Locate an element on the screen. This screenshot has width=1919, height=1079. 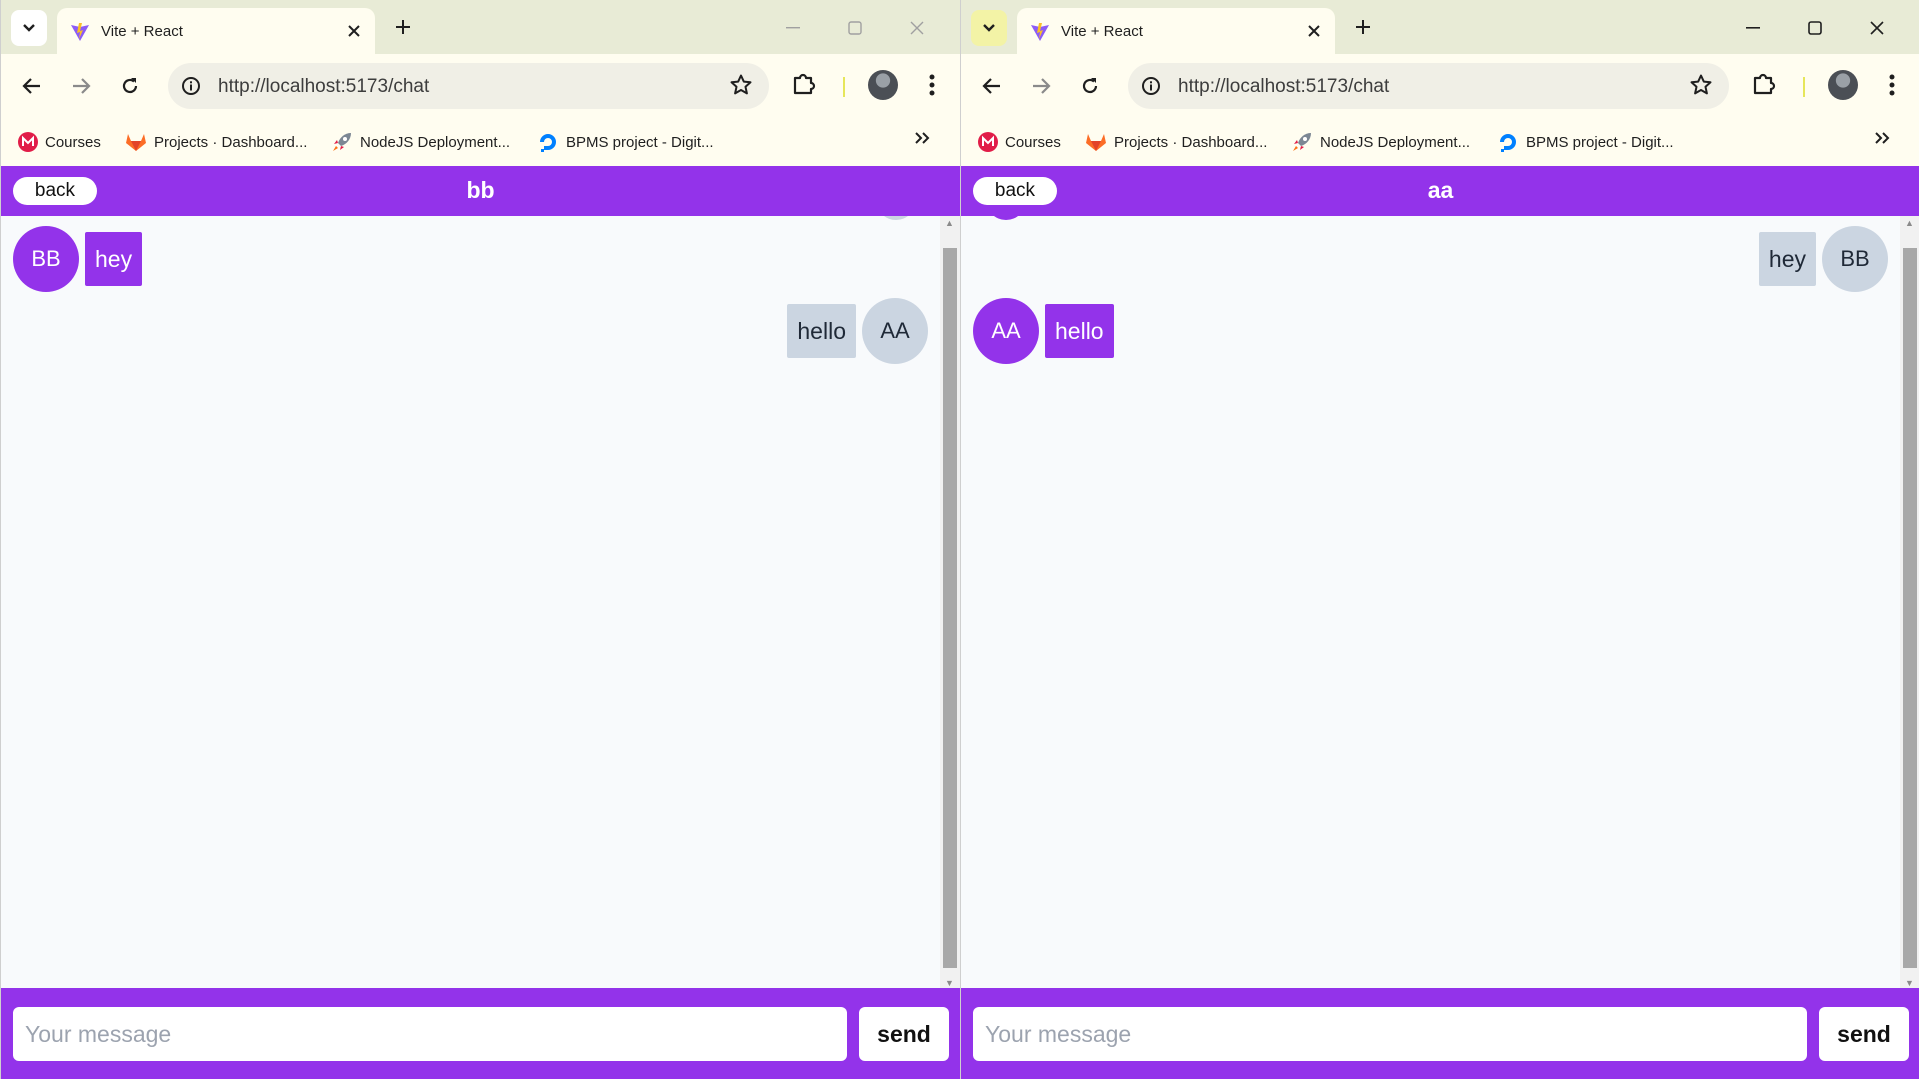
chat-header: back aa is located at coordinates (1440, 191).